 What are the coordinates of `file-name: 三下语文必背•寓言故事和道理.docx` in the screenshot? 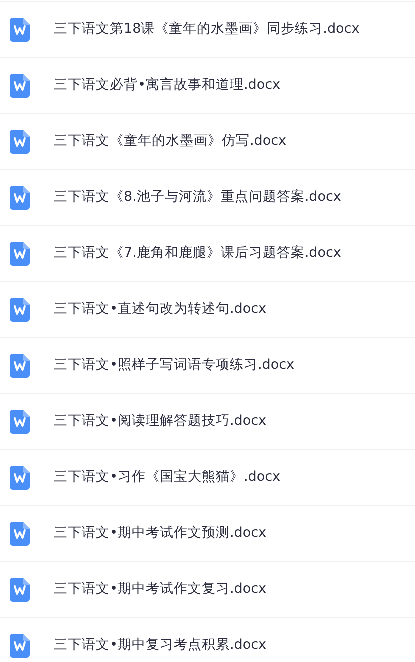 It's located at (167, 85).